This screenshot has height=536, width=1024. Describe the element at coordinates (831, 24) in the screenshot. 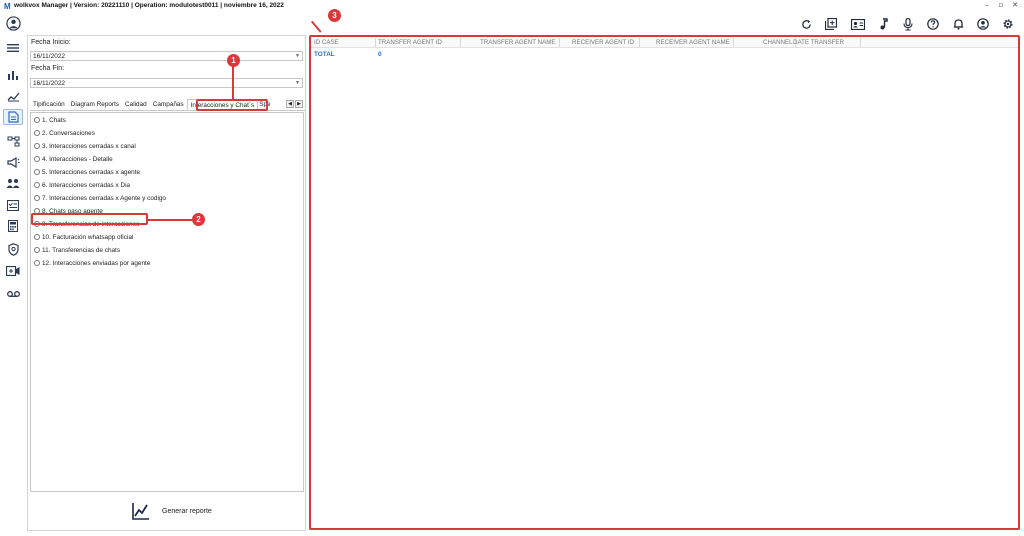

I see `copy-icon` at that location.